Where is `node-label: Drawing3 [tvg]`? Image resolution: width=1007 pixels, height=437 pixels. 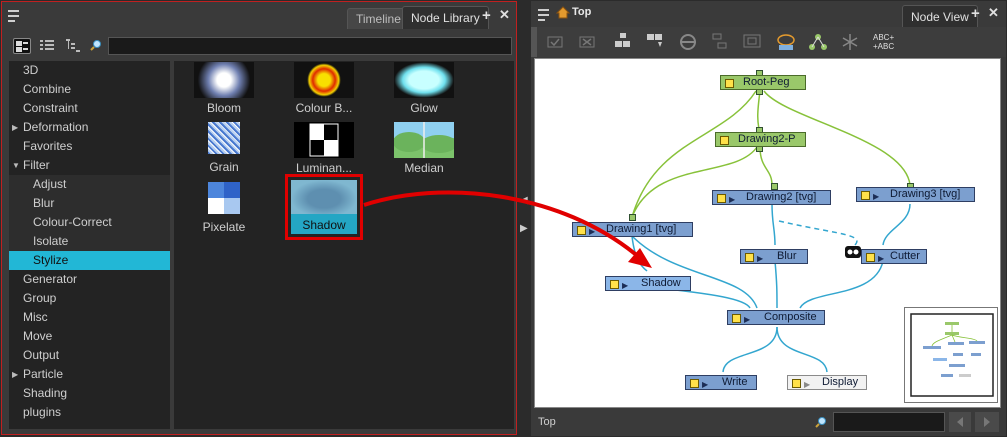
node-label: Drawing3 [tvg] is located at coordinates (925, 194).